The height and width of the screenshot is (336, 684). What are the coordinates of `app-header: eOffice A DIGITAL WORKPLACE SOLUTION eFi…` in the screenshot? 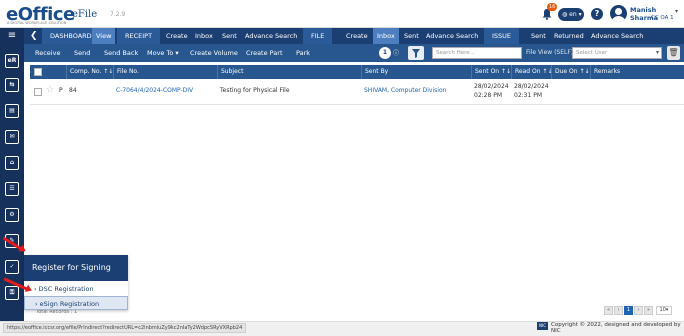 It's located at (342, 14).